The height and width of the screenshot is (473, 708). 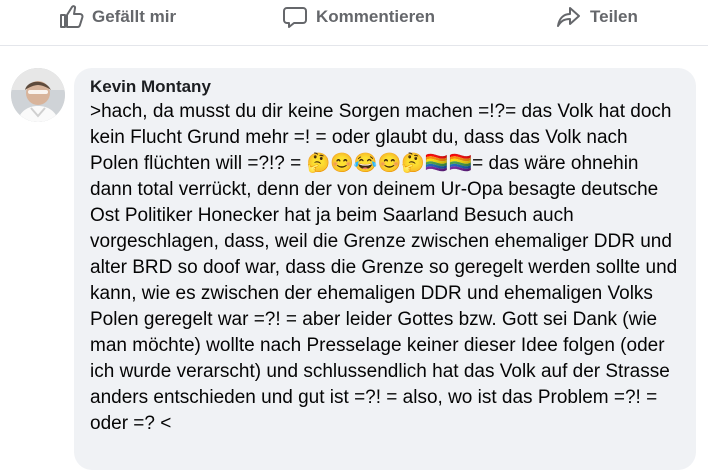 I want to click on like-label: Gefällt mir, so click(x=134, y=16).